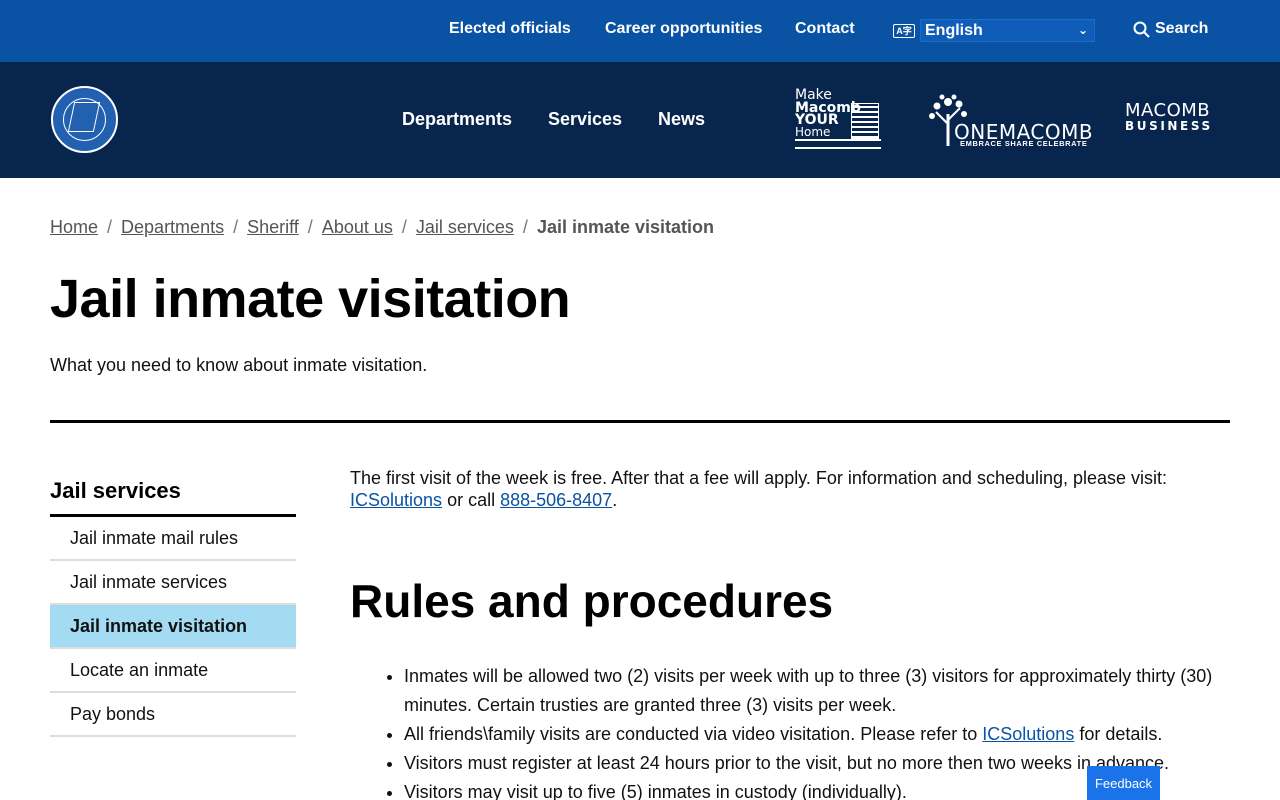  Describe the element at coordinates (173, 671) in the screenshot. I see `sidebar-item-locate-an-inmate: Locate an inmate` at that location.